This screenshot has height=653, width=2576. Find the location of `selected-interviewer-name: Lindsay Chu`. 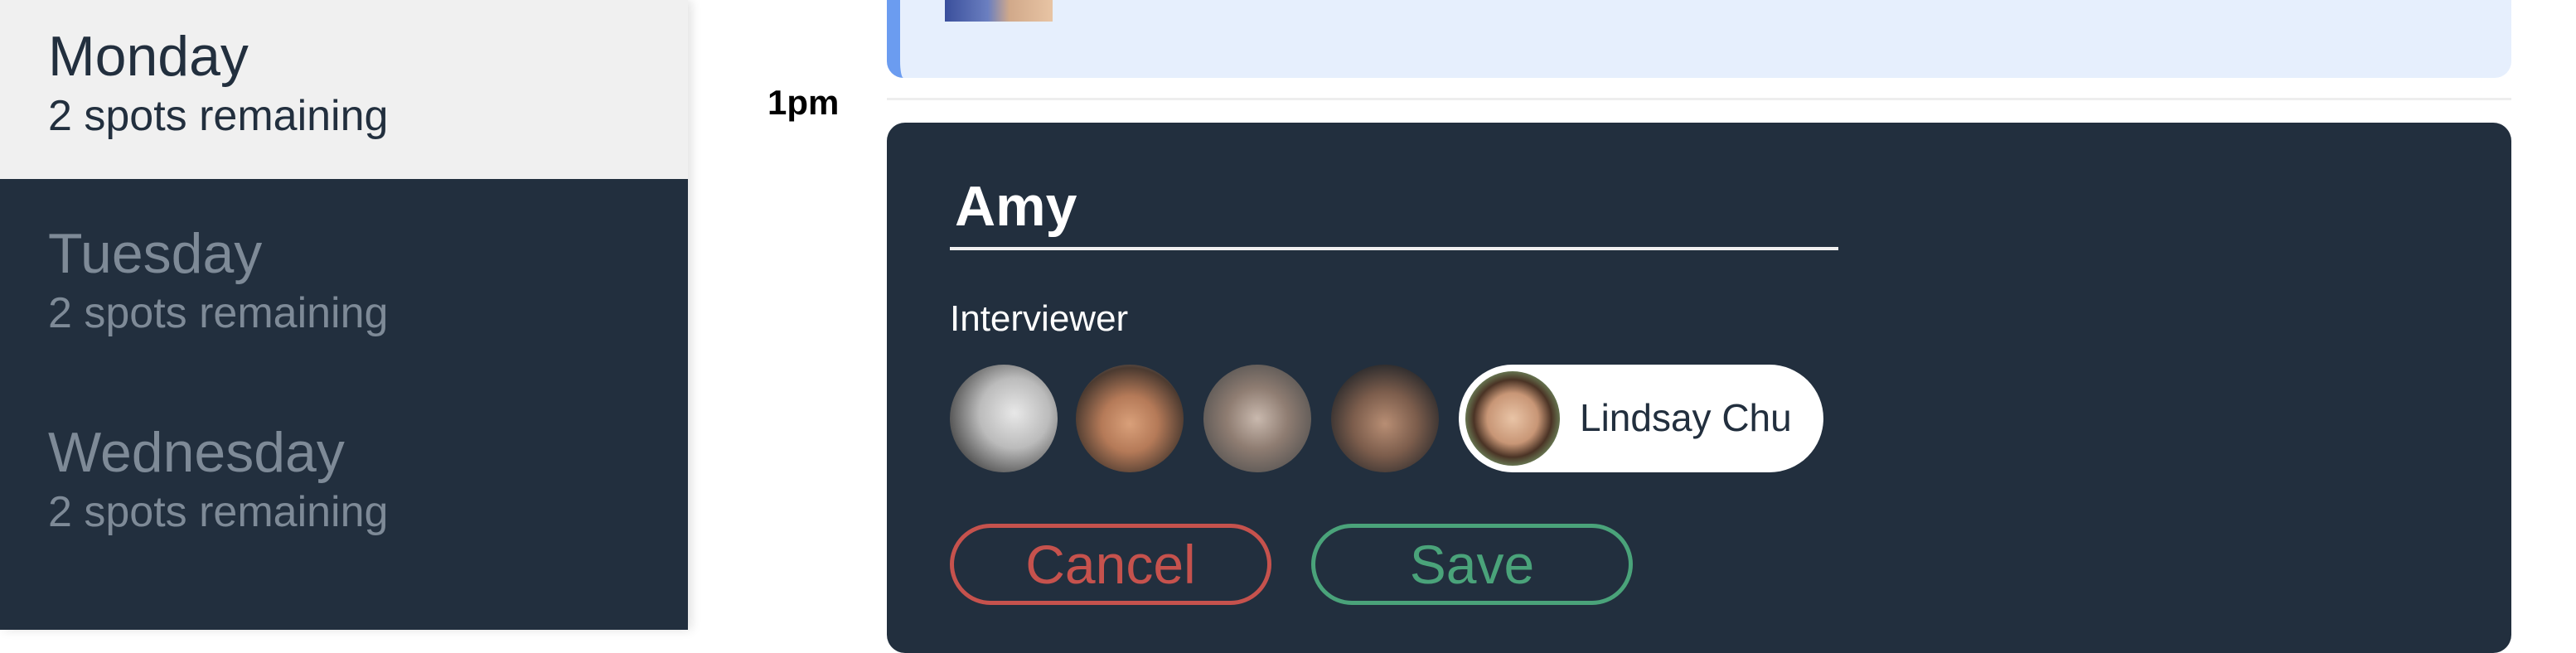

selected-interviewer-name: Lindsay Chu is located at coordinates (1686, 417).